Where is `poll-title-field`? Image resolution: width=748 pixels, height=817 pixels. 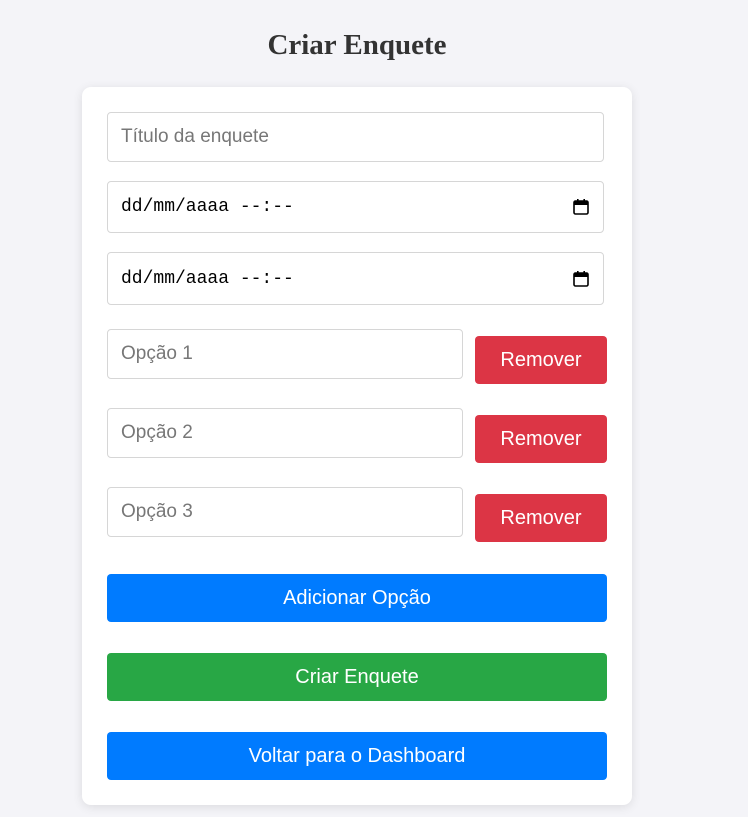
poll-title-field is located at coordinates (355, 137).